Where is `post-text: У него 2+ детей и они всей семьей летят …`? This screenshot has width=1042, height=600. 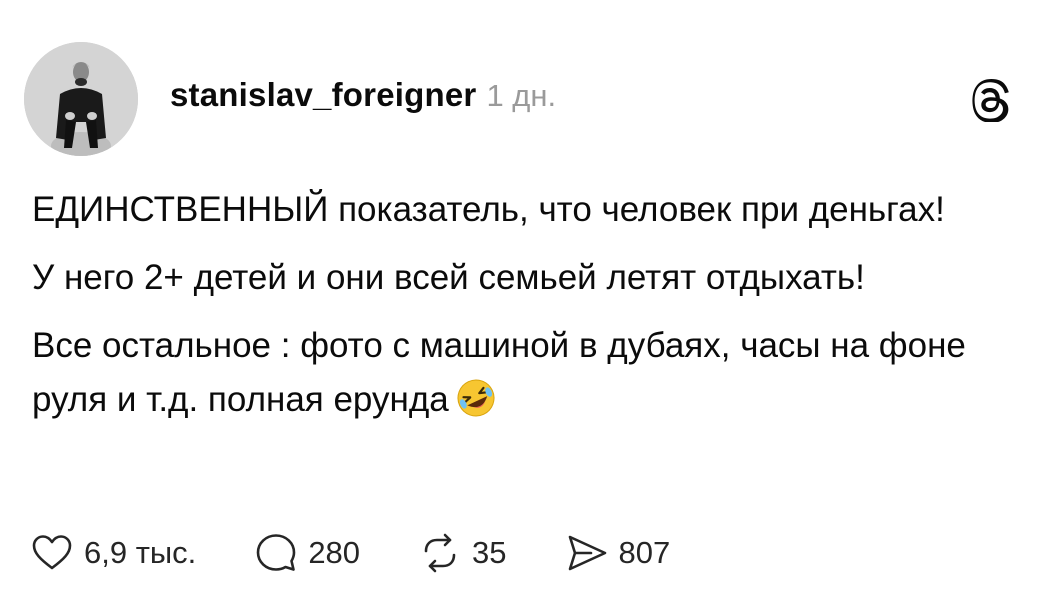 post-text: У него 2+ детей и они всей семьей летят … is located at coordinates (448, 277).